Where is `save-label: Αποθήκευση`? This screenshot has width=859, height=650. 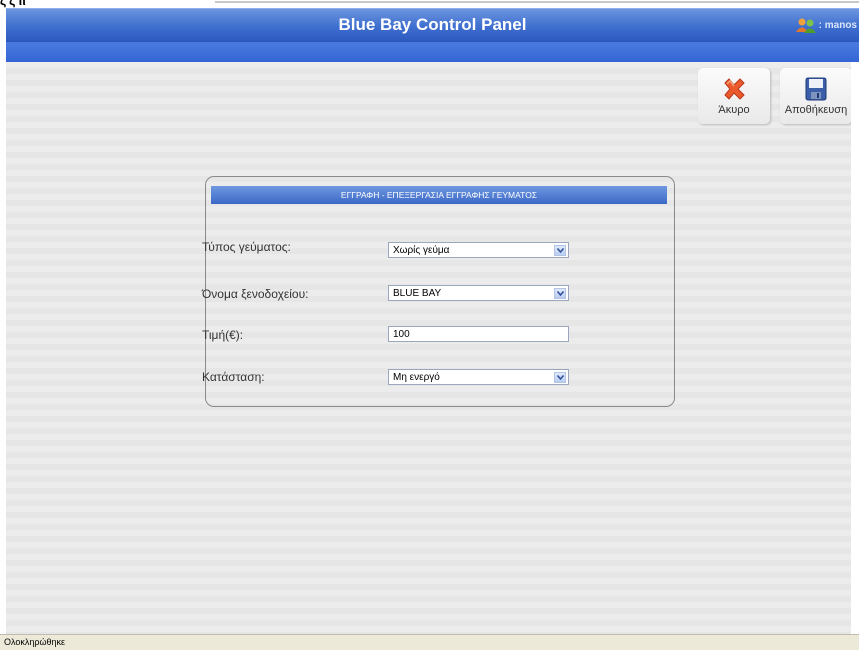
save-label: Αποθήκευση is located at coordinates (816, 110).